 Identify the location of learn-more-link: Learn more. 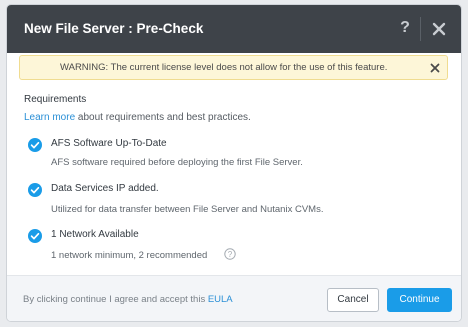
(49, 117).